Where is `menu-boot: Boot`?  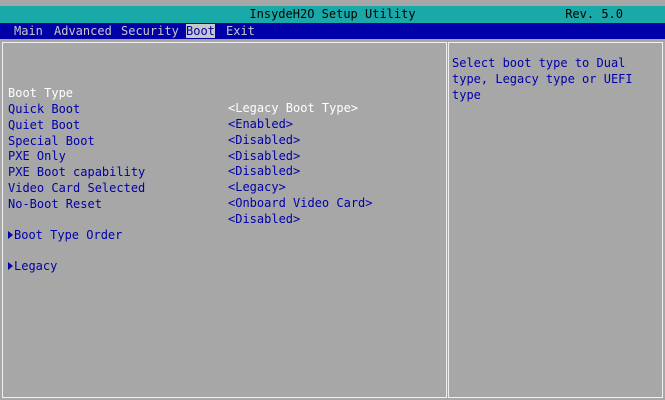 menu-boot: Boot is located at coordinates (200, 31).